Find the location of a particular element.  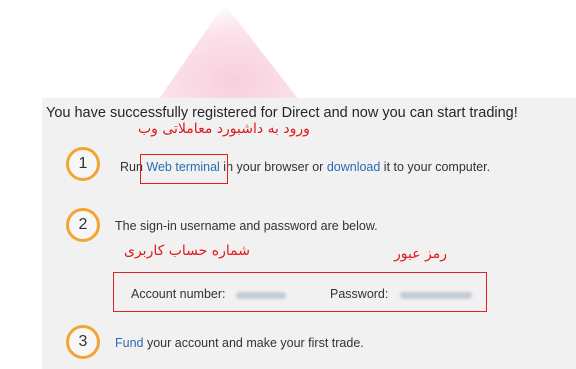

account-number-label: Account number: is located at coordinates (178, 294).